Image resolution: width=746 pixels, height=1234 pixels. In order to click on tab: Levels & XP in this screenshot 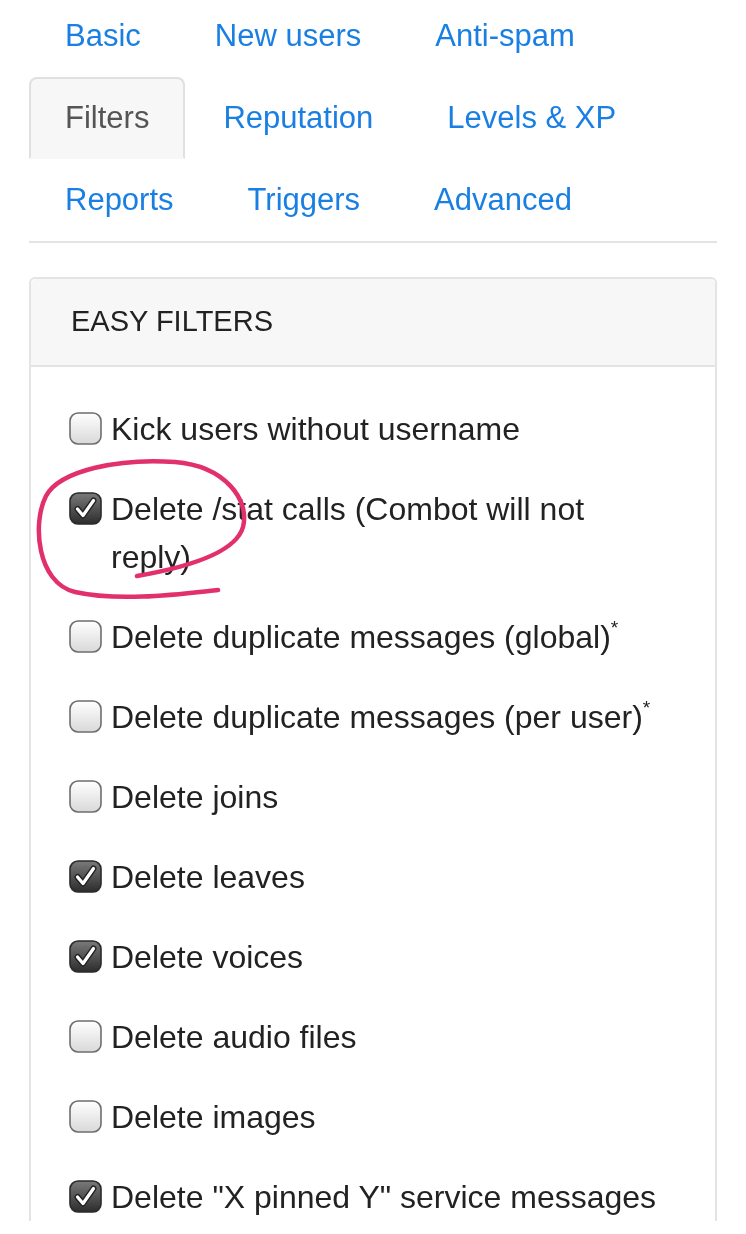, I will do `click(532, 118)`.